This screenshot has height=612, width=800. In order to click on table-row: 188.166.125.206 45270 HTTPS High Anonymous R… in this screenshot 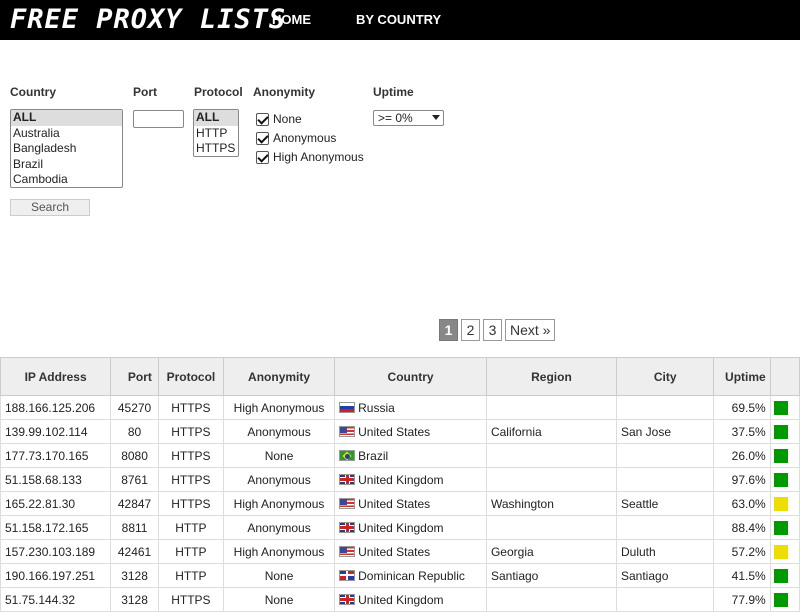, I will do `click(400, 407)`.